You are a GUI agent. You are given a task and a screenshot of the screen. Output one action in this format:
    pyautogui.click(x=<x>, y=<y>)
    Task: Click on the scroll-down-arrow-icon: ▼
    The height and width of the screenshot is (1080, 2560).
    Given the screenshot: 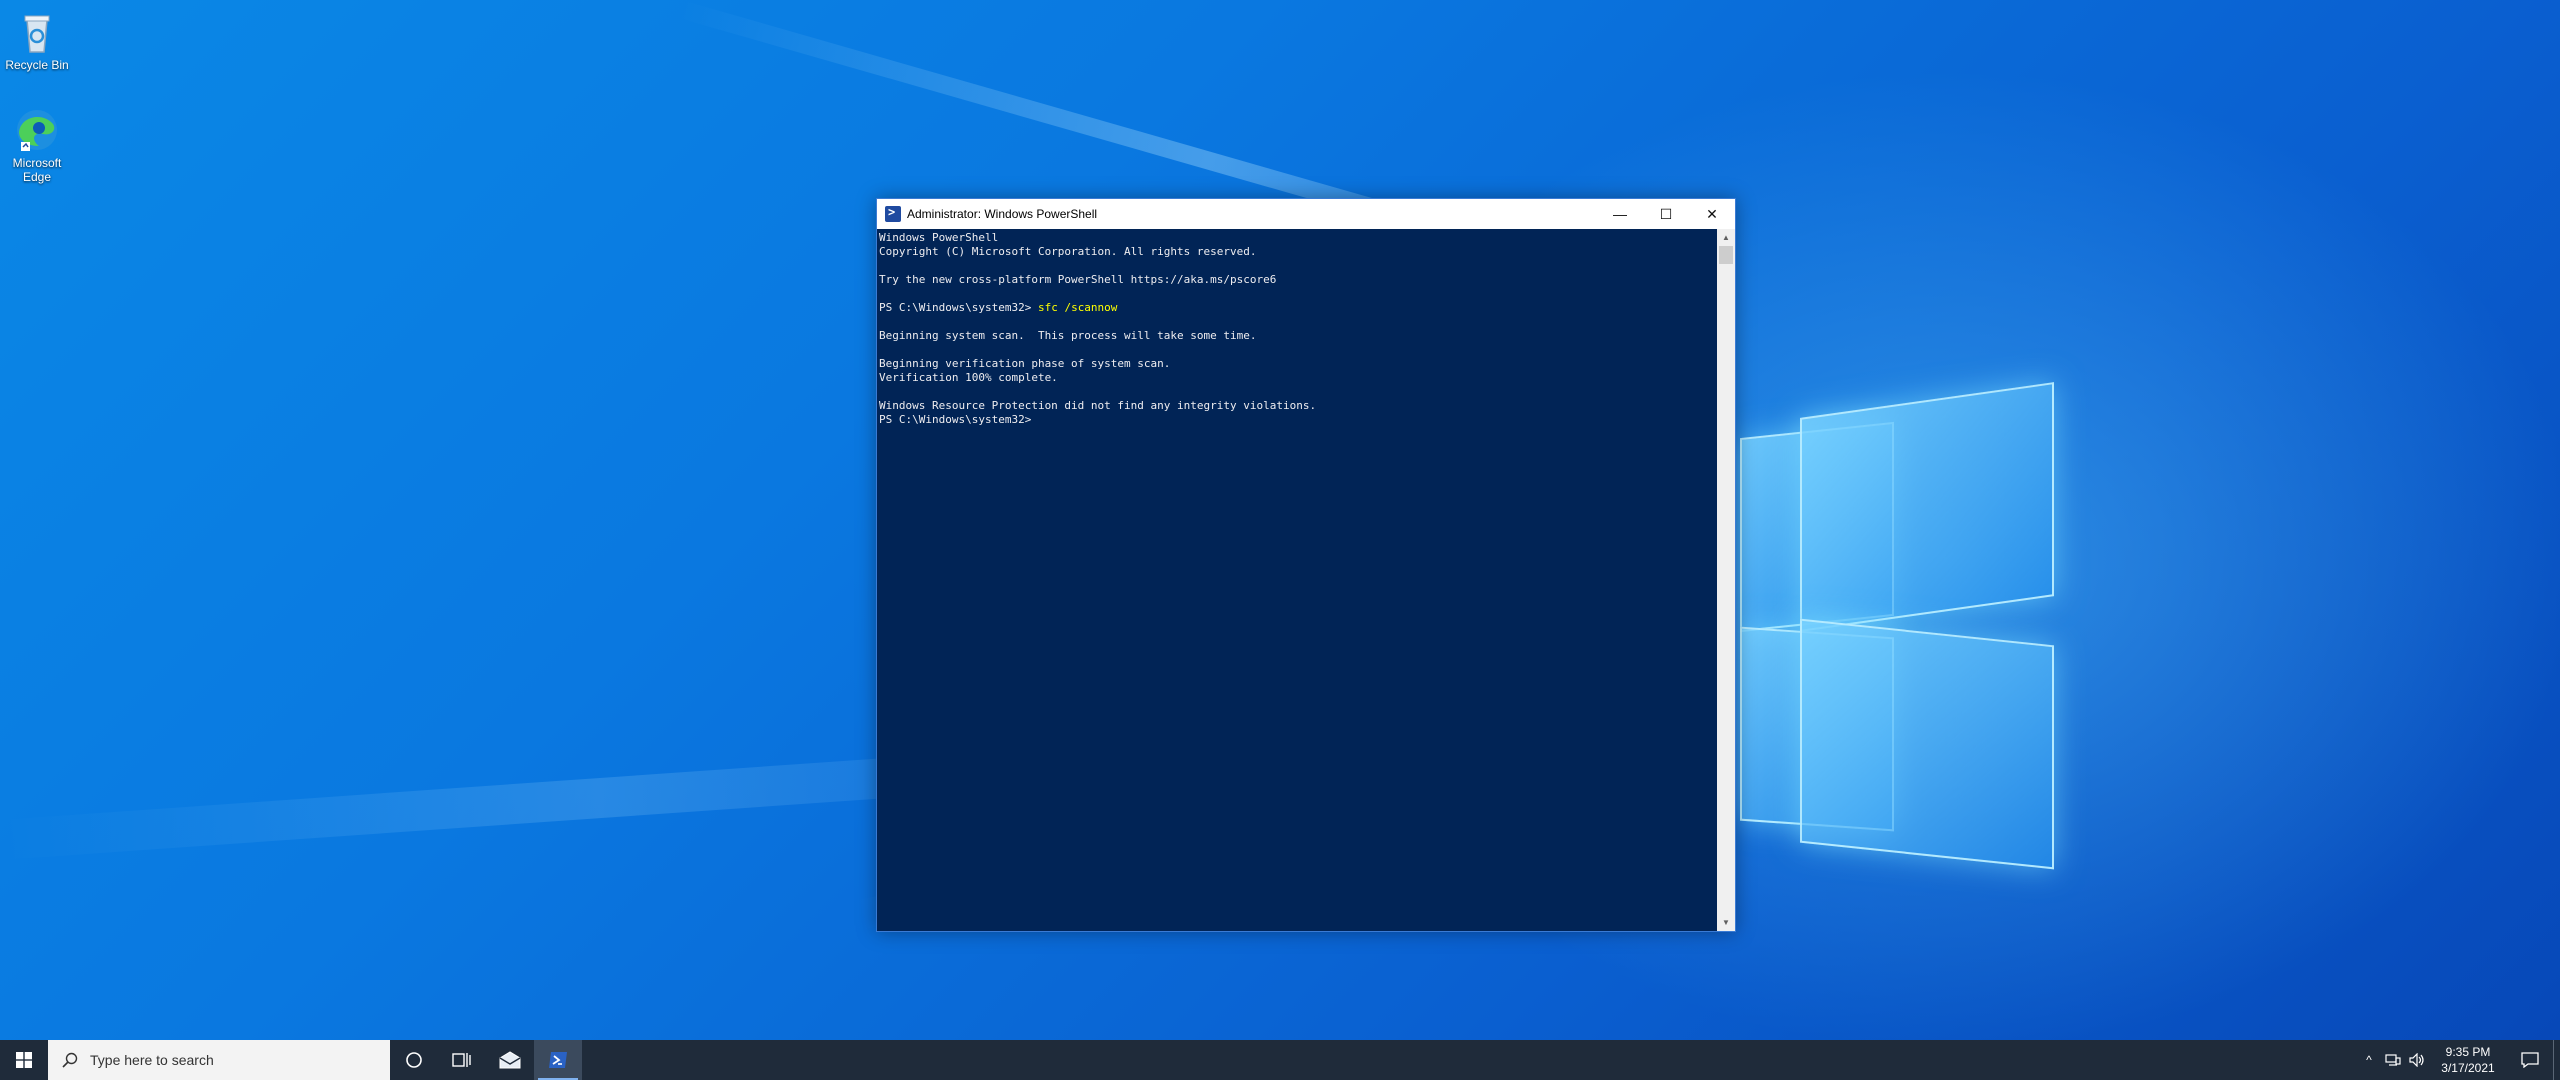 What is the action you would take?
    pyautogui.click(x=1726, y=922)
    